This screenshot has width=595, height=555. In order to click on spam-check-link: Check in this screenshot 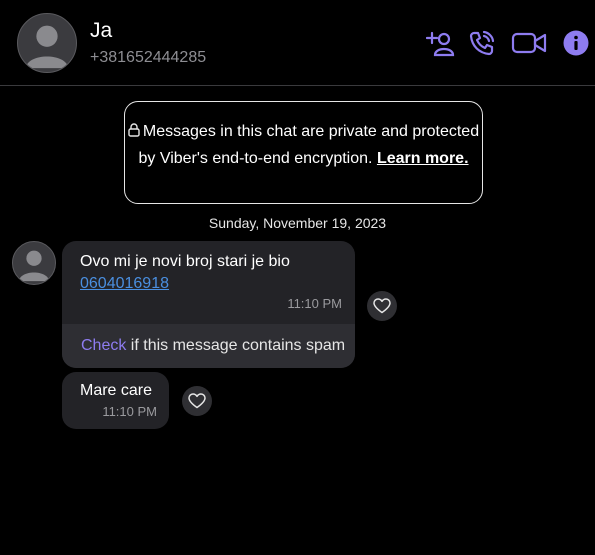, I will do `click(103, 345)`.